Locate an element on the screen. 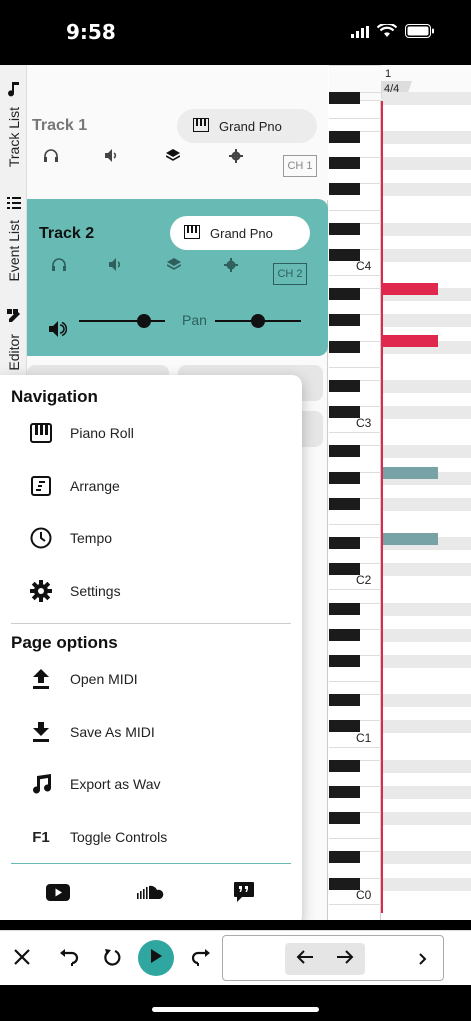  track-1-channel: CH 1 is located at coordinates (300, 166).